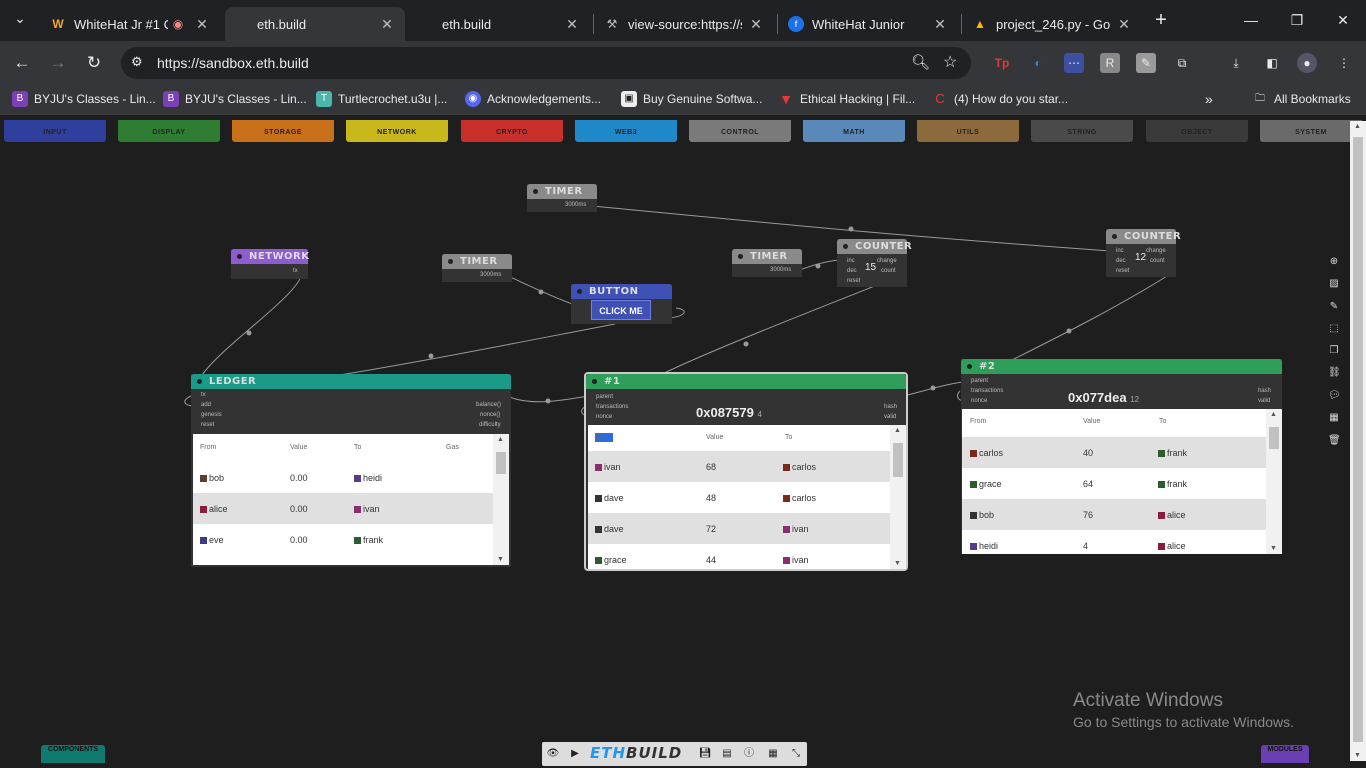 The width and height of the screenshot is (1366, 768). I want to click on more-bookmarks-chevron-icon: », so click(1209, 99).